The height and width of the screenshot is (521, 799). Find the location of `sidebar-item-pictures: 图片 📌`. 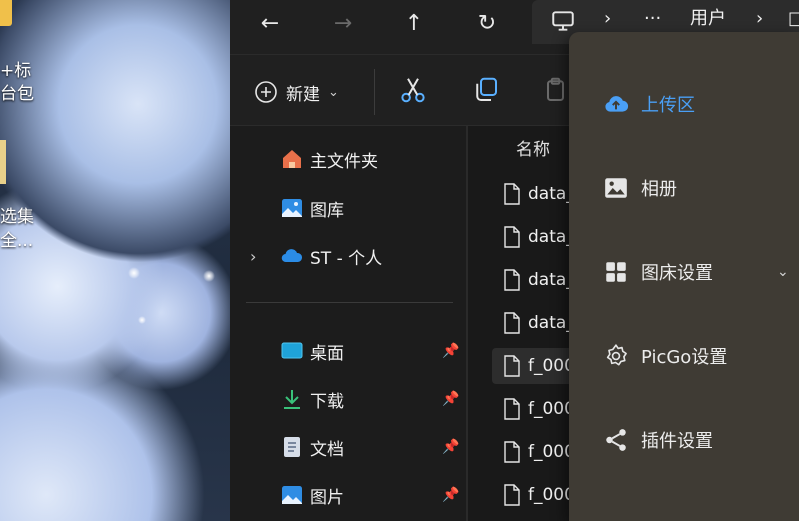

sidebar-item-pictures: 图片 📌 is located at coordinates (348, 495).